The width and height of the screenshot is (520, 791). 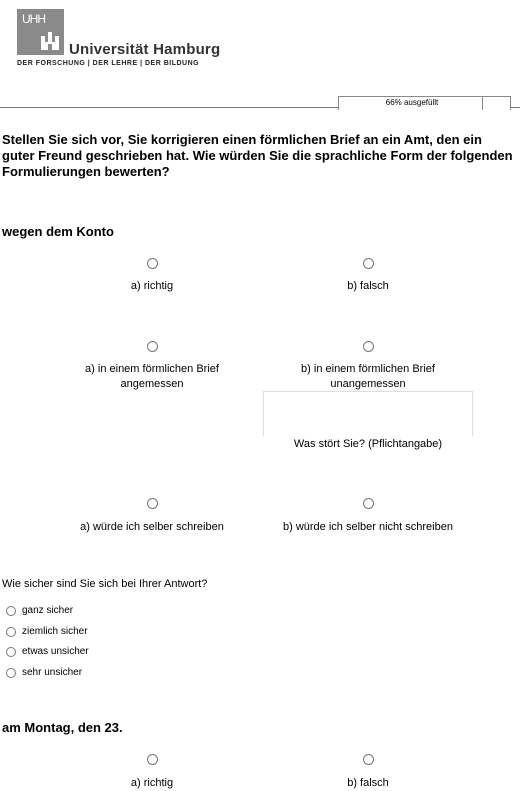 What do you see at coordinates (11, 652) in the screenshot?
I see `radio-etwas-unsicher` at bounding box center [11, 652].